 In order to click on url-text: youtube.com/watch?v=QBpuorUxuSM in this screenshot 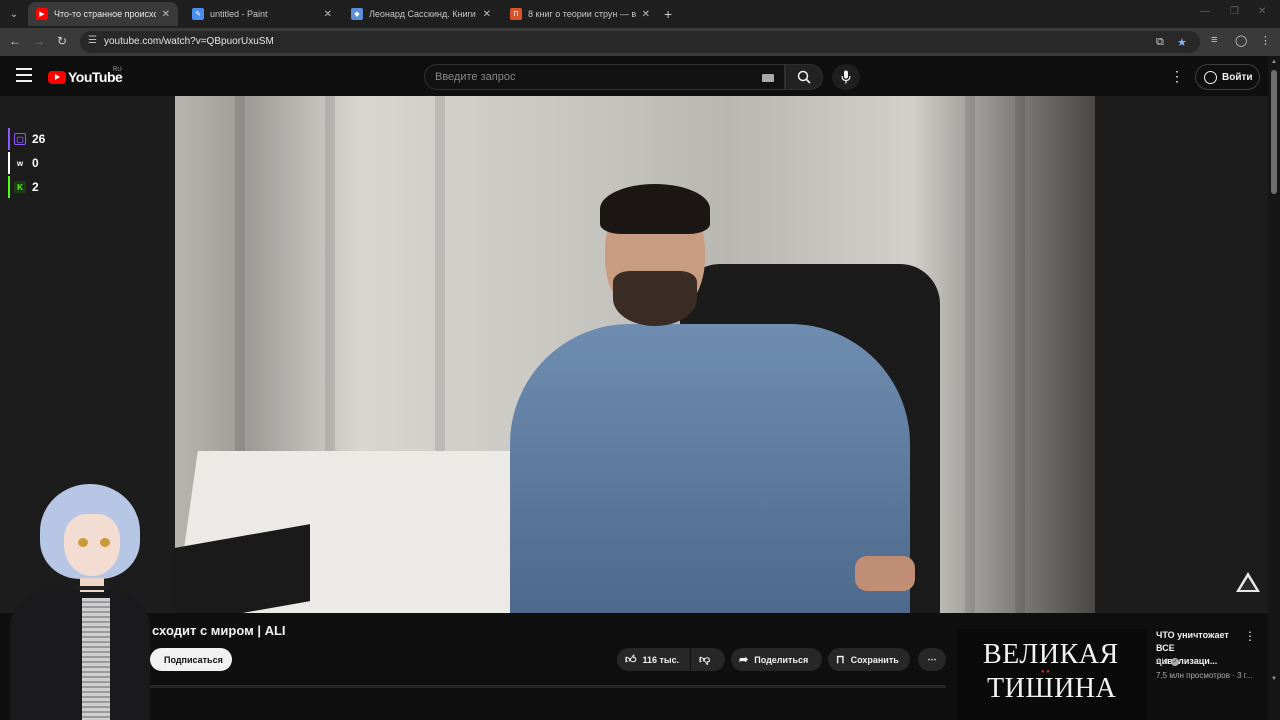, I will do `click(189, 41)`.